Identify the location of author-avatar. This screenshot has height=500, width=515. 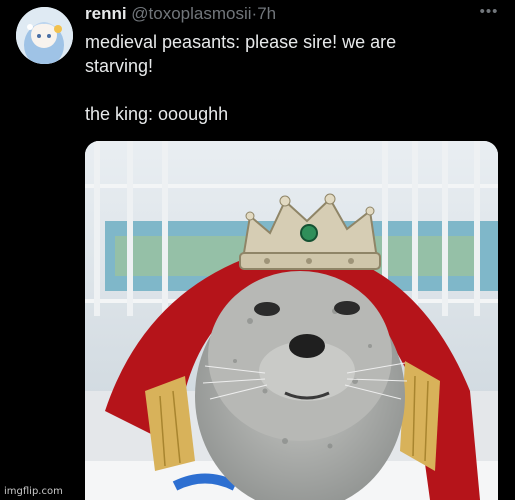
(44, 35).